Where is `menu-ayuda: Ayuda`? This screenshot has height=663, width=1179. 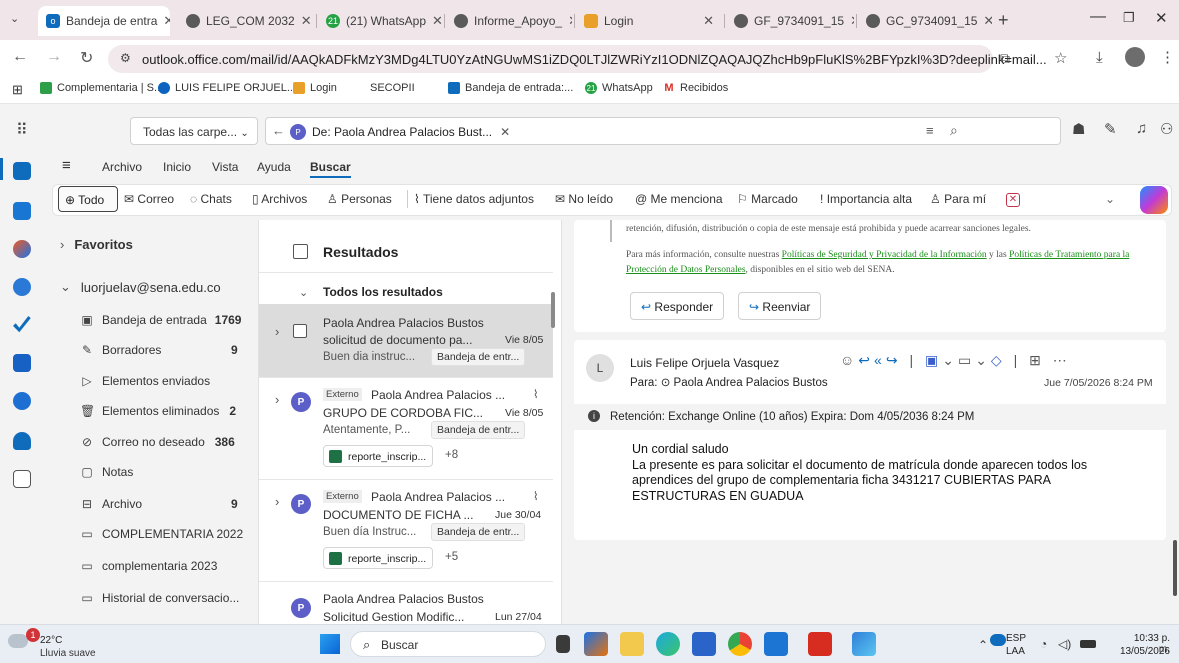
menu-ayuda: Ayuda is located at coordinates (274, 167).